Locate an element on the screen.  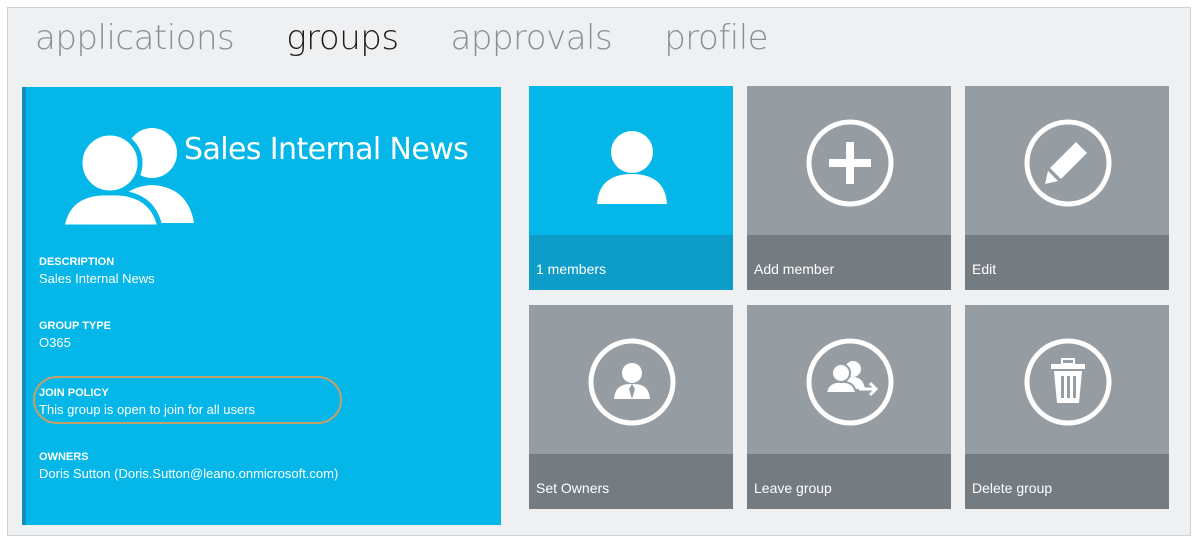
delete-group-tile: Delete group is located at coordinates (1067, 407).